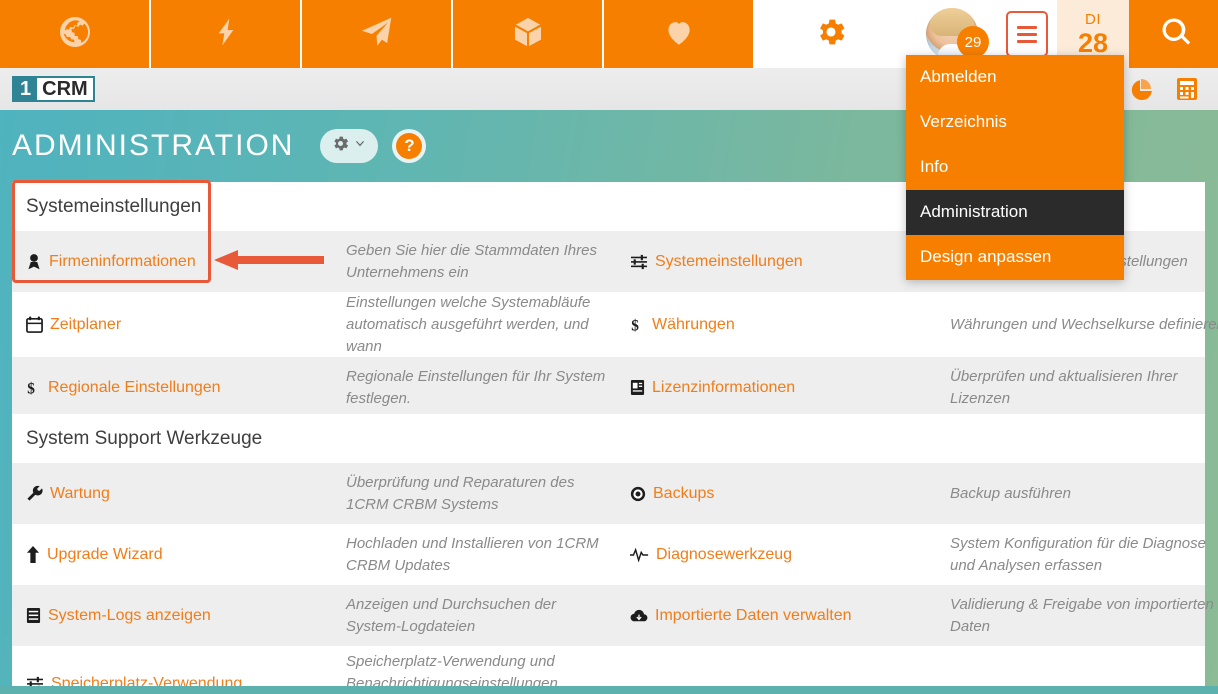 Image resolution: width=1218 pixels, height=694 pixels. I want to click on ribbon-icon, so click(34, 262).